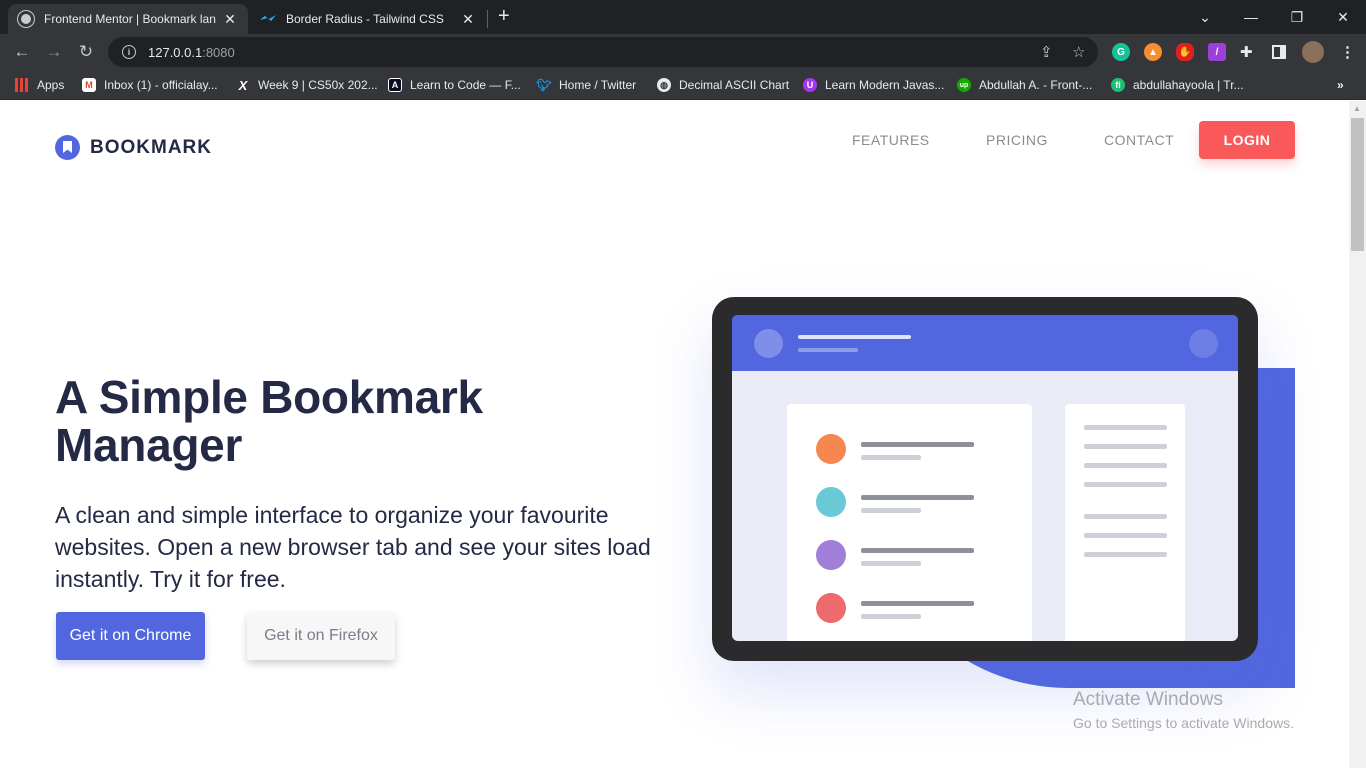 The image size is (1366, 768). I want to click on bookmarks-overflow-icon: », so click(1340, 85).